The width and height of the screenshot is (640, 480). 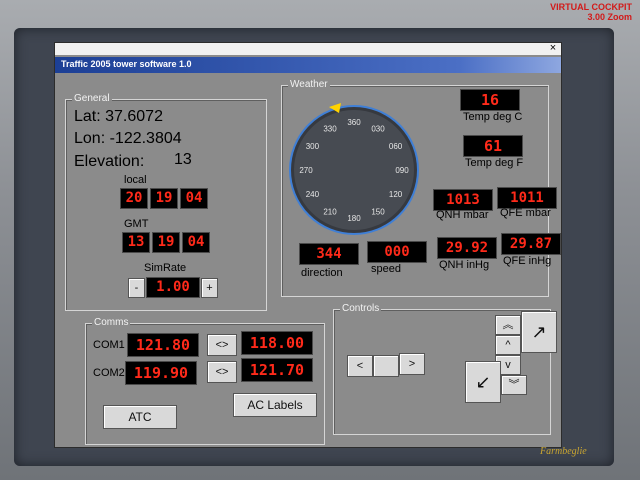 I want to click on com2-swap-button: <>, so click(x=222, y=372).